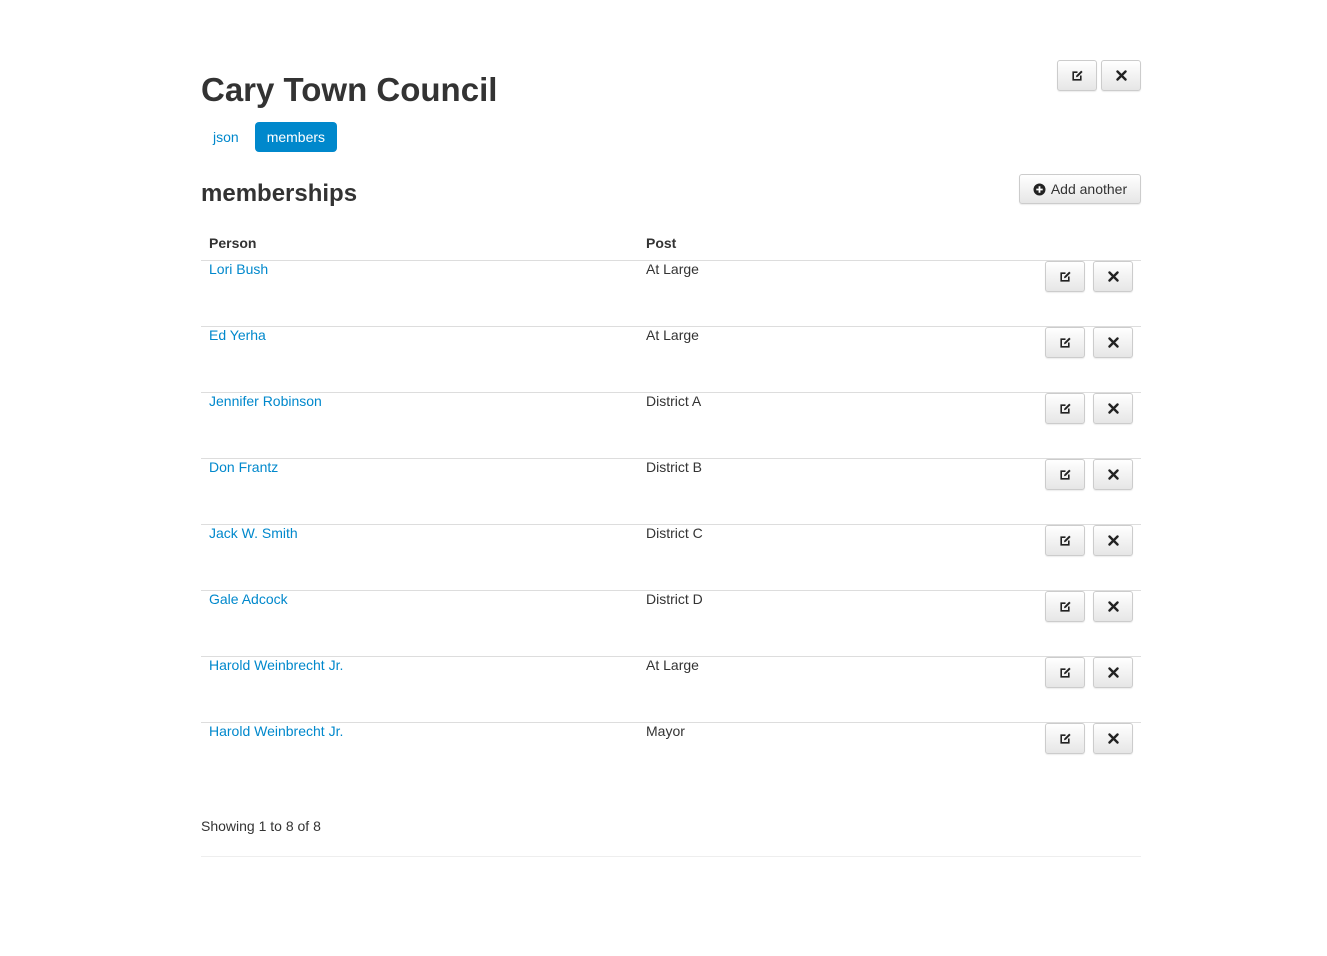 This screenshot has height=956, width=1327. Describe the element at coordinates (1099, 75) in the screenshot. I see `page-actions` at that location.